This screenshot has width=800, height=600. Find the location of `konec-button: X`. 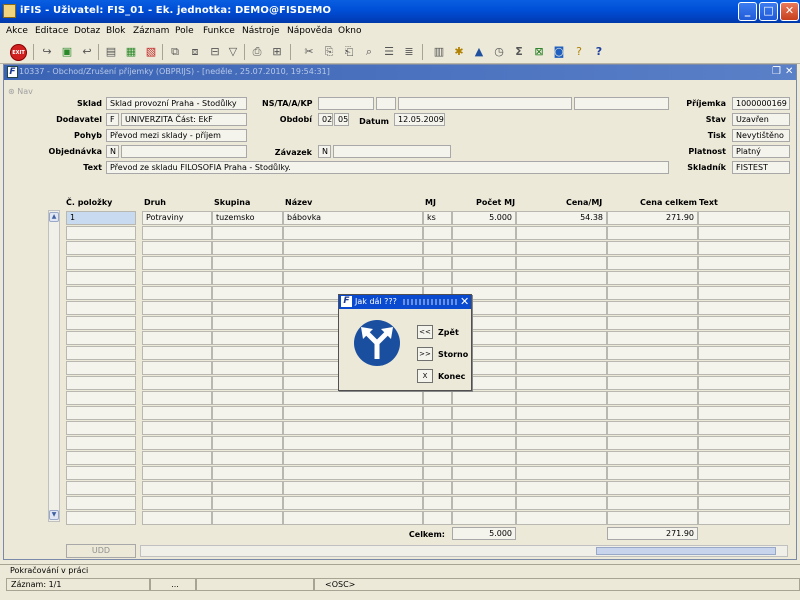

konec-button: X is located at coordinates (425, 376).